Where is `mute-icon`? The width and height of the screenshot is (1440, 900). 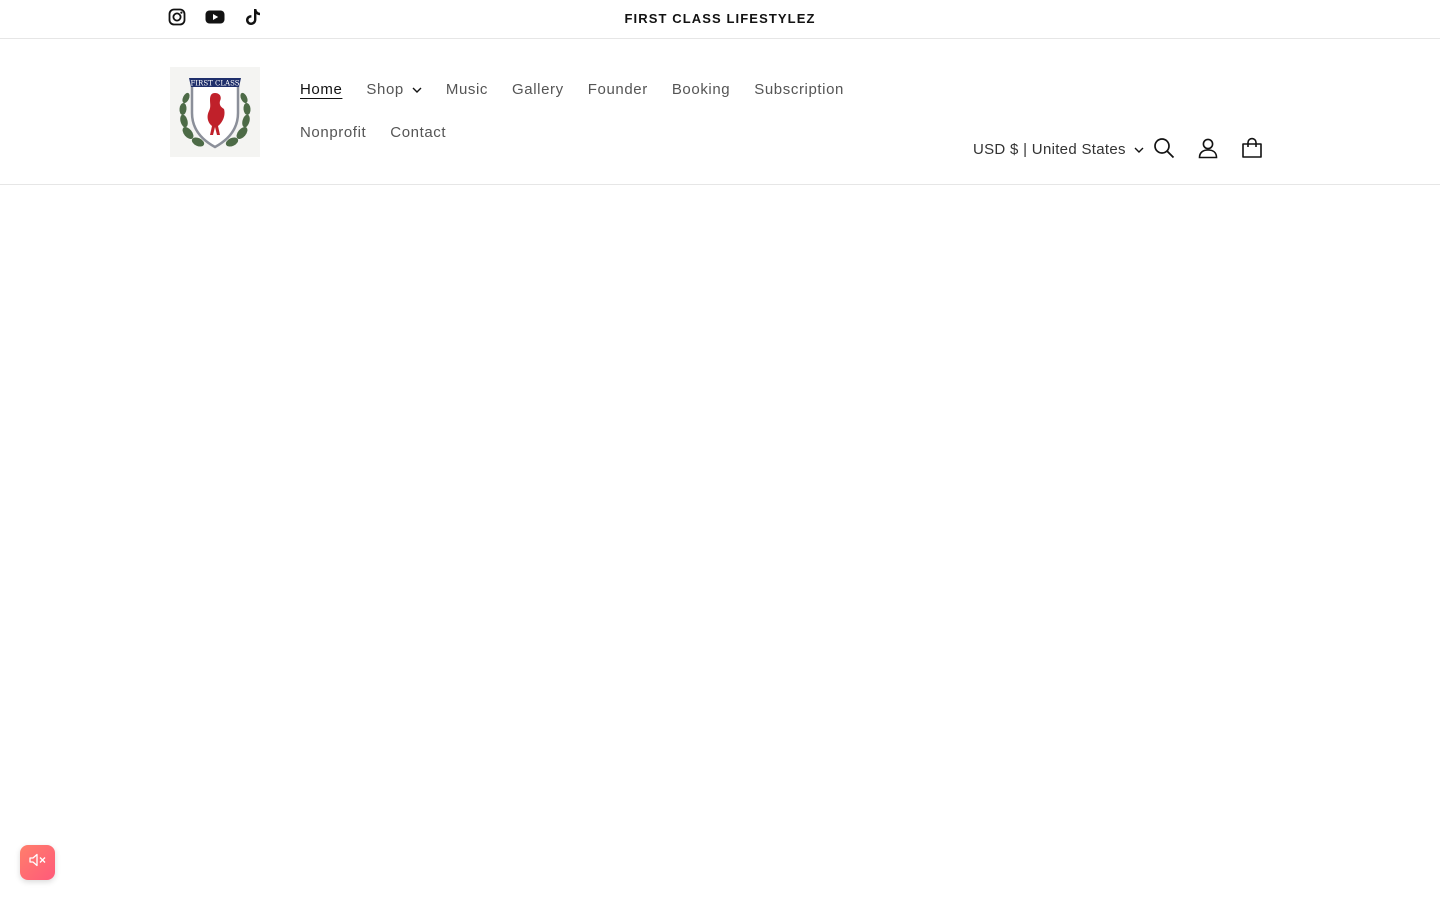
mute-icon is located at coordinates (37, 862).